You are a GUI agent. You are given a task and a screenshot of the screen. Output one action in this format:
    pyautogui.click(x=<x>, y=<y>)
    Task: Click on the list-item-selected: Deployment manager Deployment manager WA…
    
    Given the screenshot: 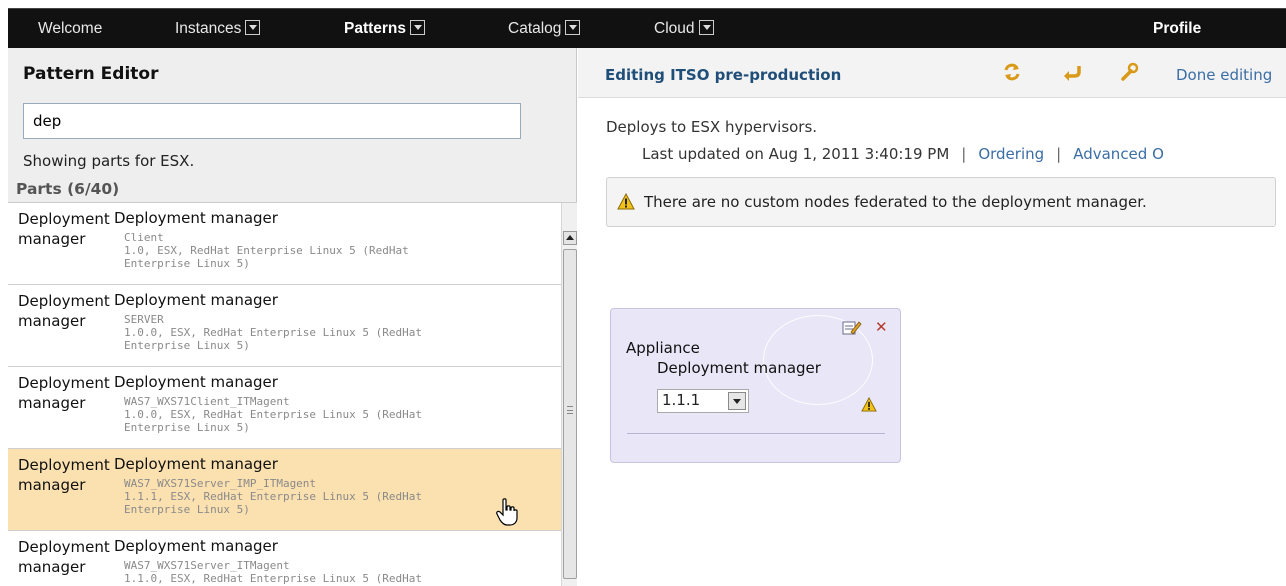 What is the action you would take?
    pyautogui.click(x=284, y=490)
    